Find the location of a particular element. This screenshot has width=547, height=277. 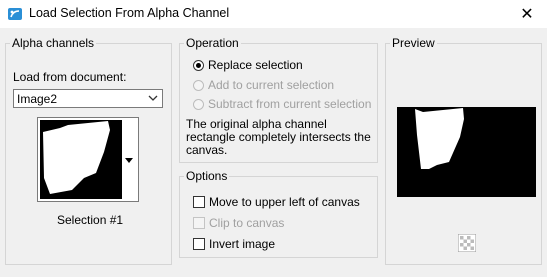

preview-canvas is located at coordinates (466, 152).